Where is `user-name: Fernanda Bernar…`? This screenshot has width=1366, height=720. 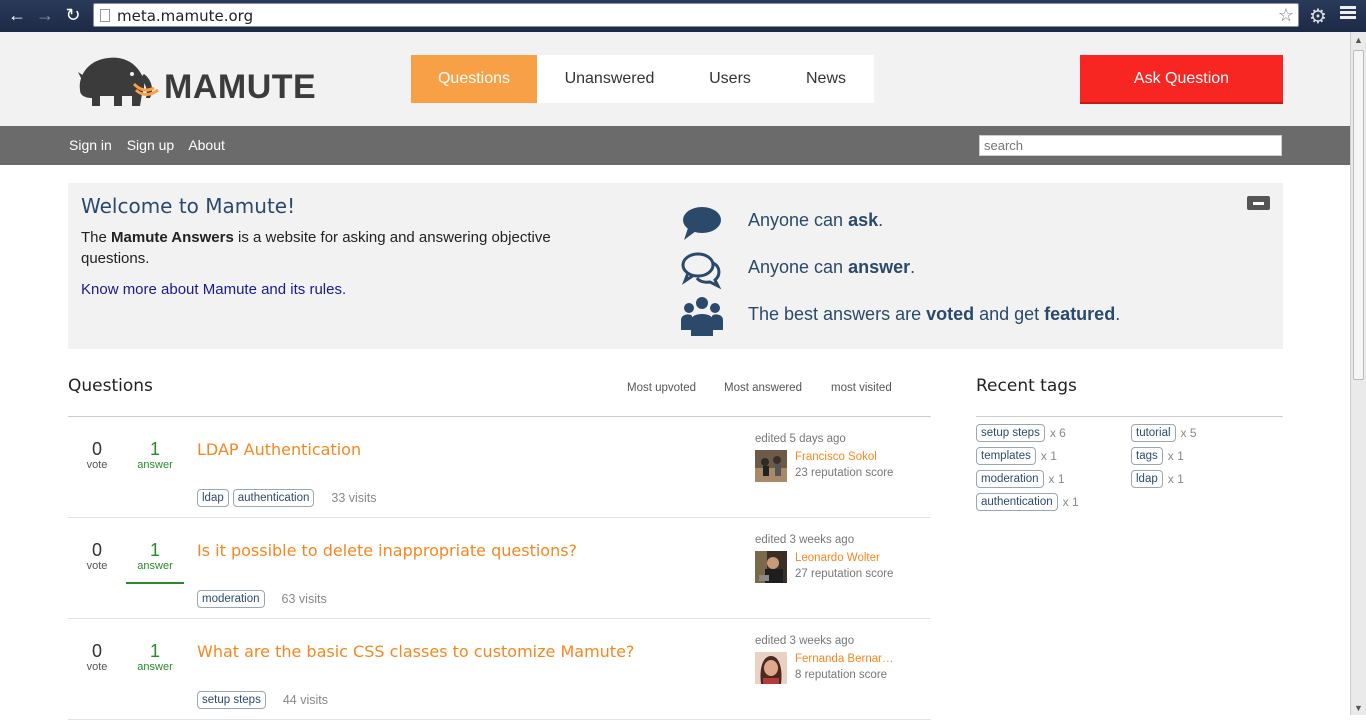 user-name: Fernanda Bernar… is located at coordinates (851, 659).